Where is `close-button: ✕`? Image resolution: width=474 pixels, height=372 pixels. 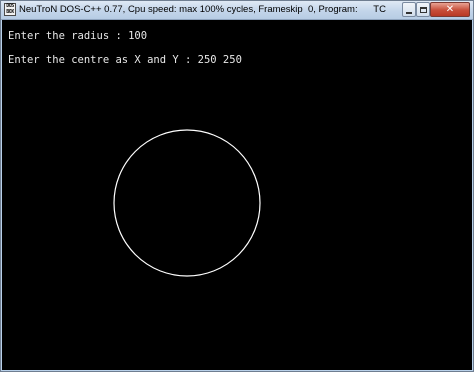 close-button: ✕ is located at coordinates (450, 9).